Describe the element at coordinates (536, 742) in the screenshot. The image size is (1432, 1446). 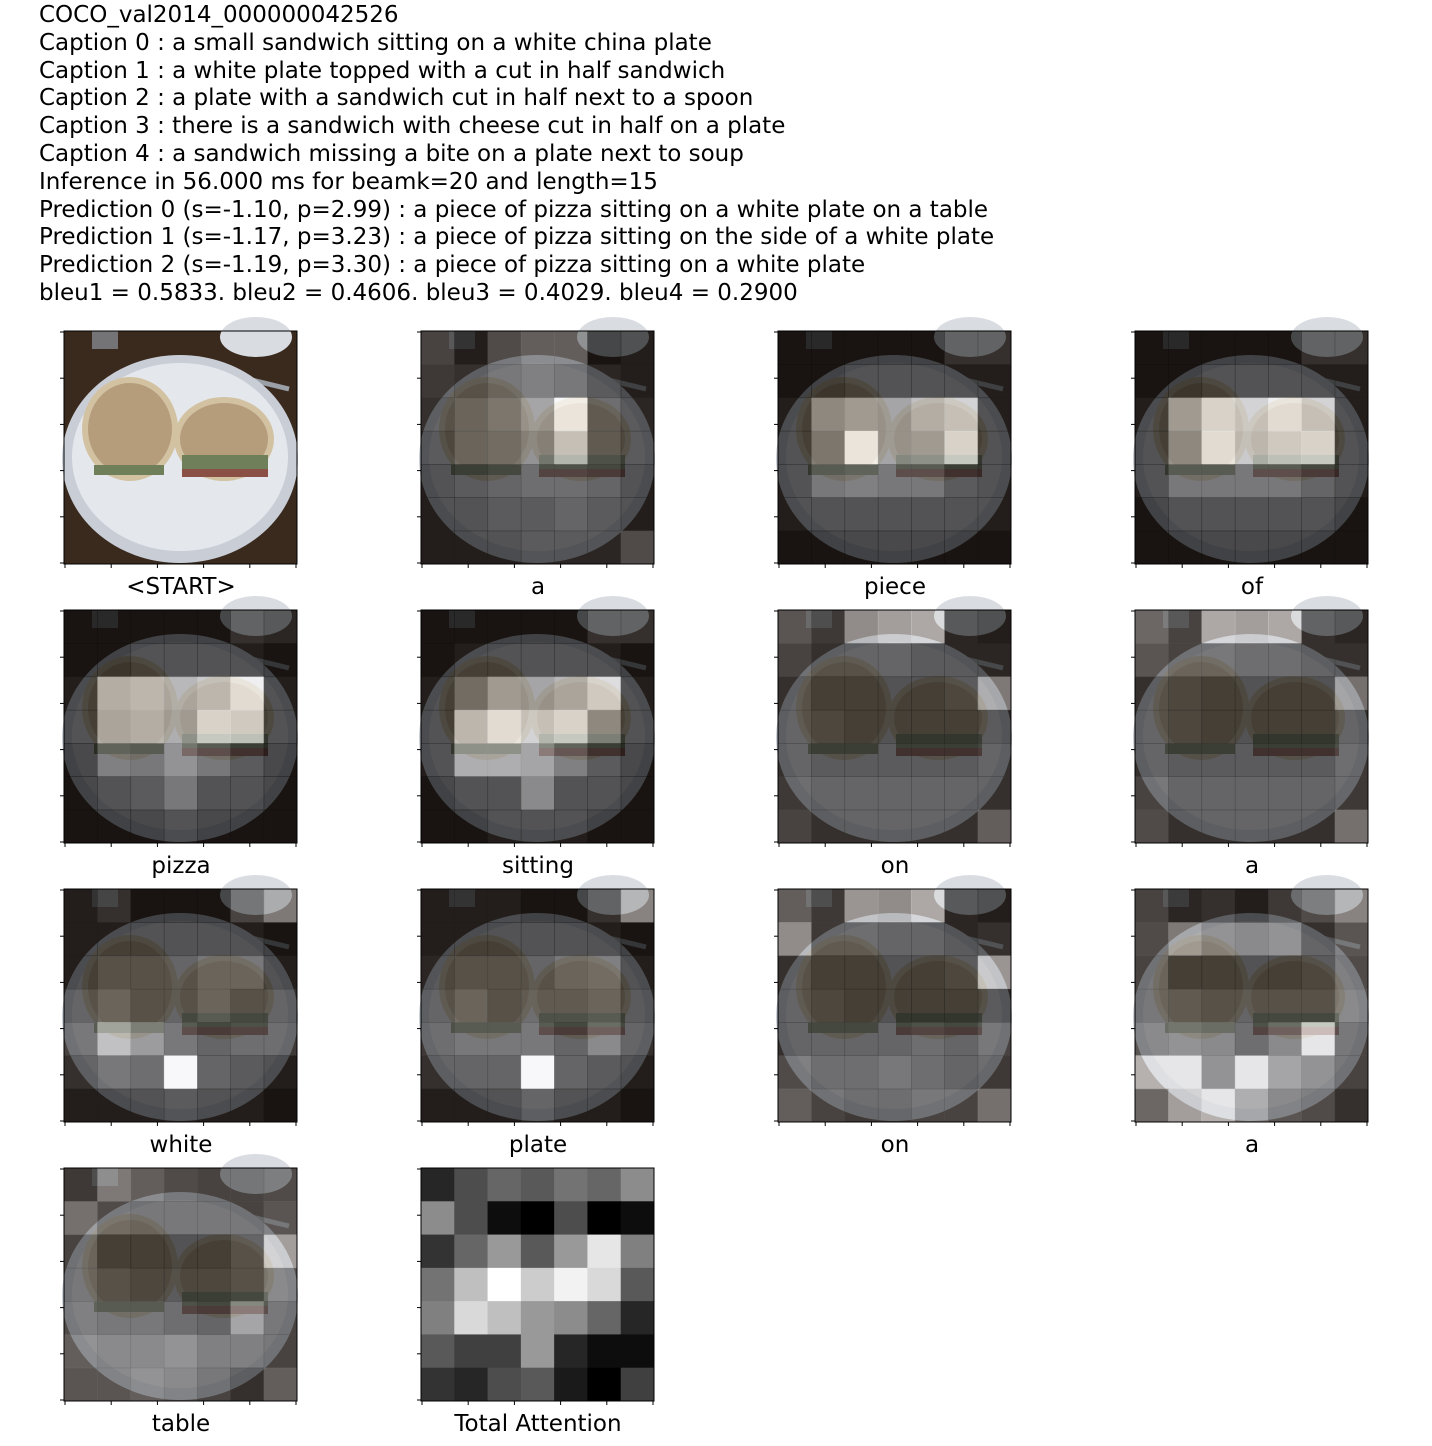
I see `attention-panel: sitting` at that location.